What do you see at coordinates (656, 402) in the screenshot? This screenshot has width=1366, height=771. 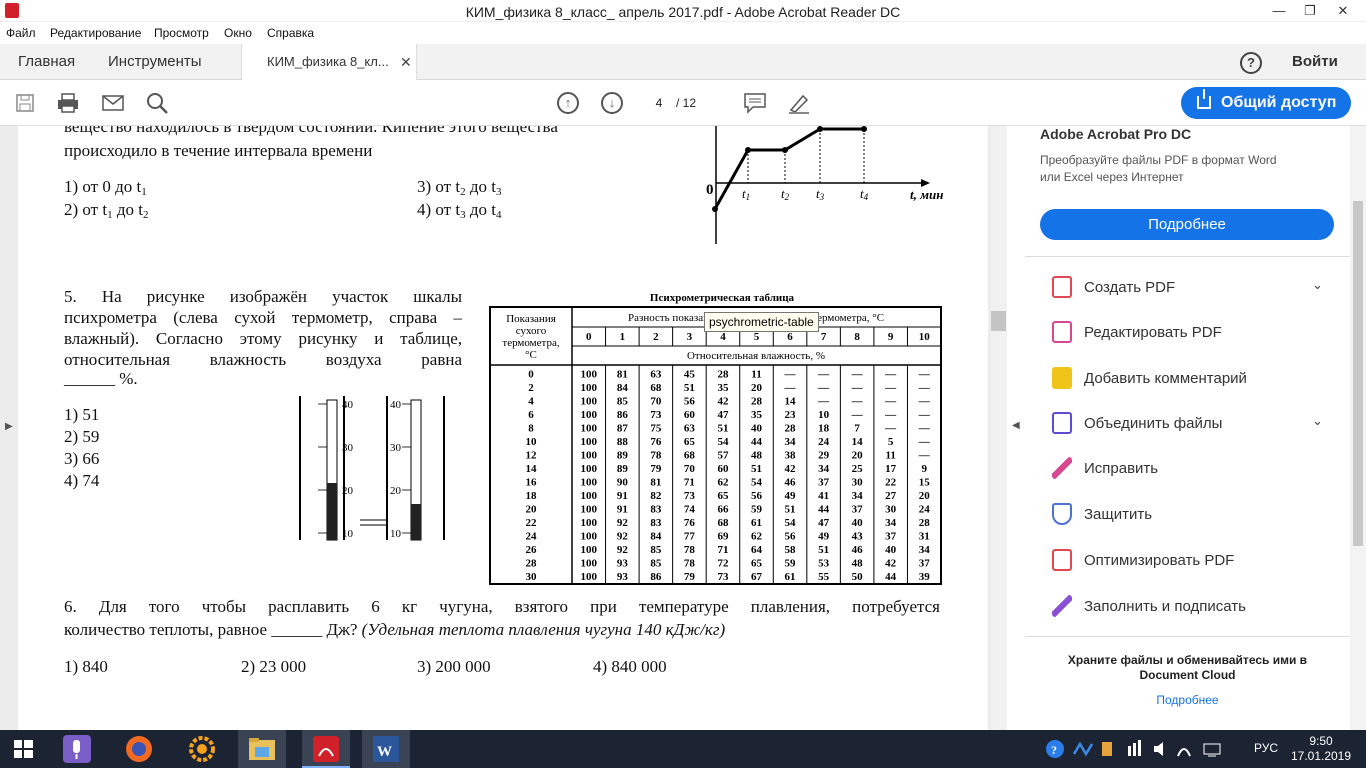 I see `table-cell: 70` at bounding box center [656, 402].